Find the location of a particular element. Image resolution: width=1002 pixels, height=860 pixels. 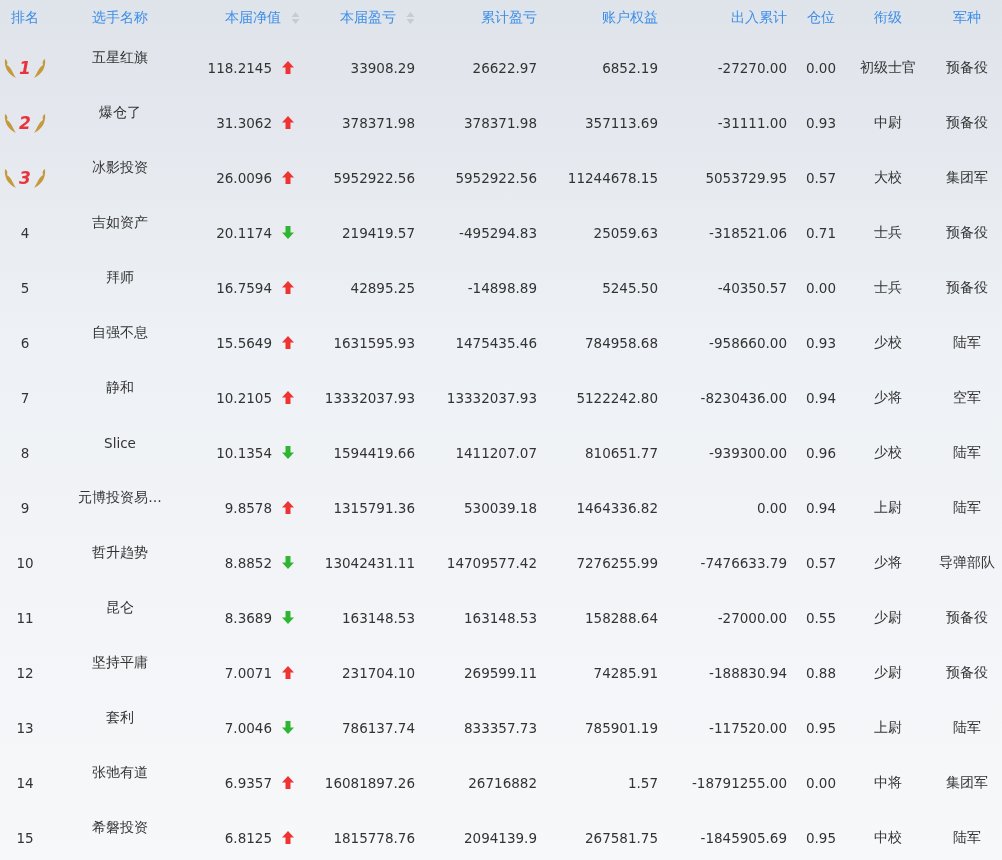

pnl-value: 1315791.36 is located at coordinates (374, 507).